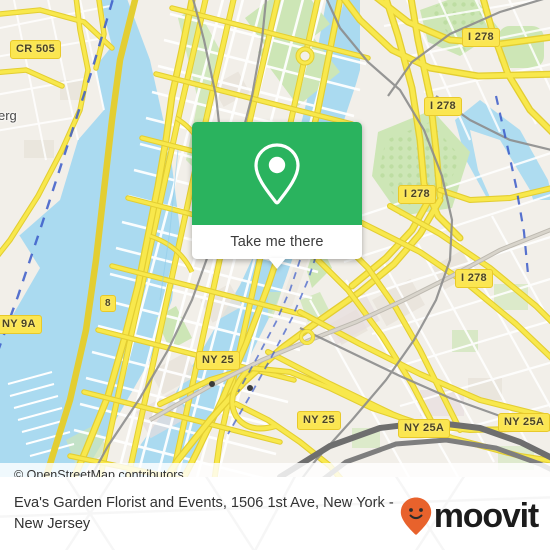  Describe the element at coordinates (108, 303) in the screenshot. I see `road-shield: 8` at that location.